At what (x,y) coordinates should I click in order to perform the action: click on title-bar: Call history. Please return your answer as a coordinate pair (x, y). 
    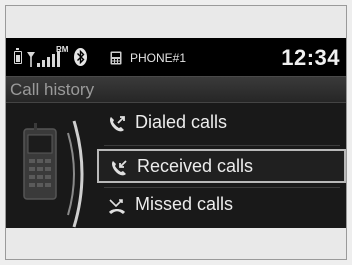
    Looking at the image, I should click on (176, 89).